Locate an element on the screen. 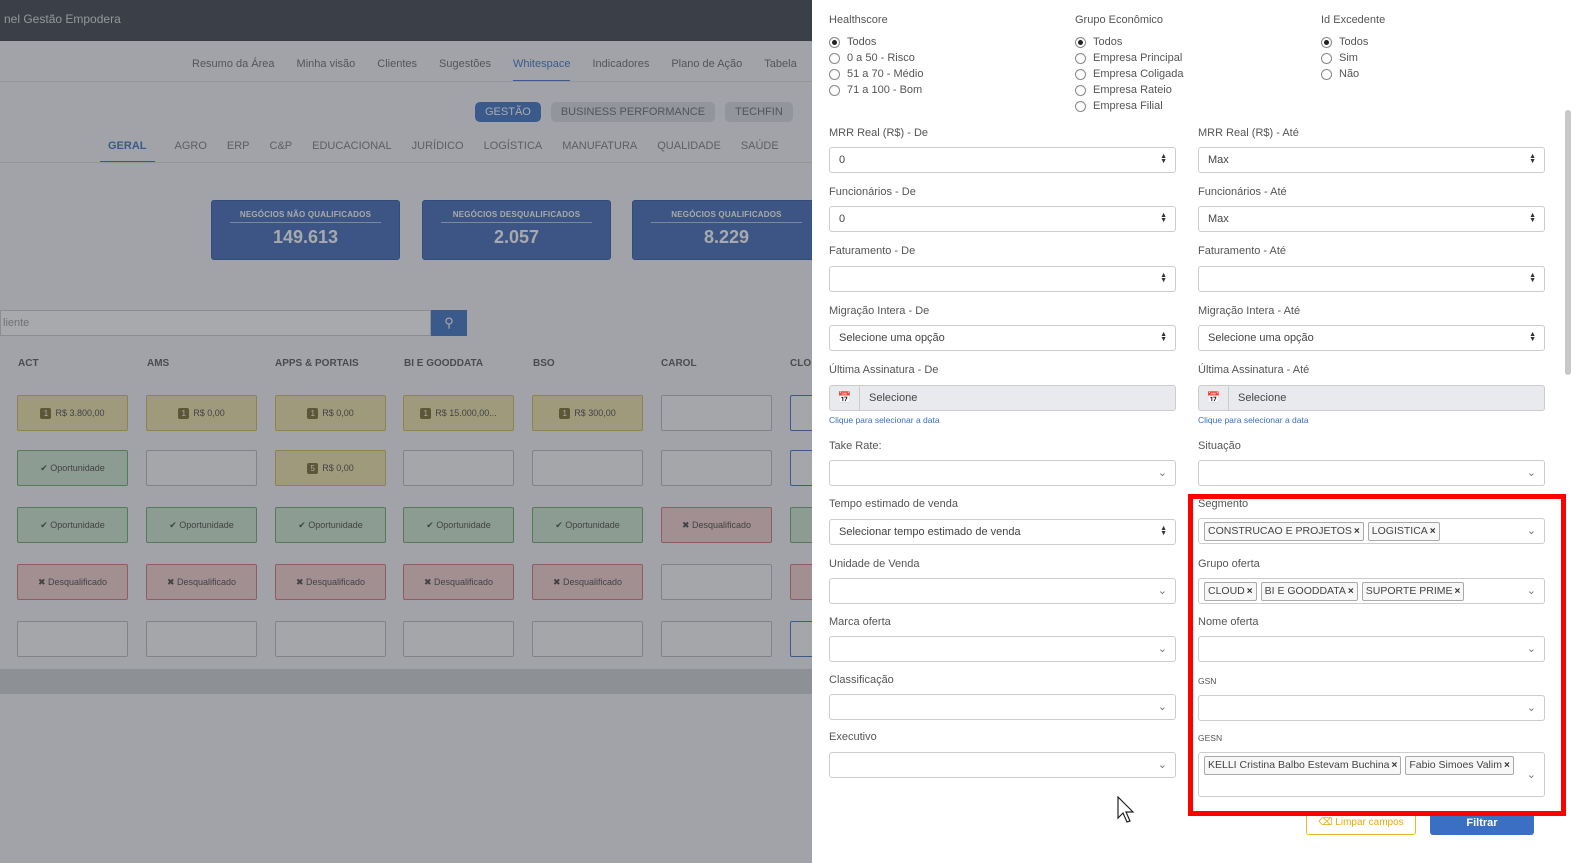 This screenshot has height=863, width=1589. funcionarios-ate-label: Funcionários - Até is located at coordinates (1242, 192).